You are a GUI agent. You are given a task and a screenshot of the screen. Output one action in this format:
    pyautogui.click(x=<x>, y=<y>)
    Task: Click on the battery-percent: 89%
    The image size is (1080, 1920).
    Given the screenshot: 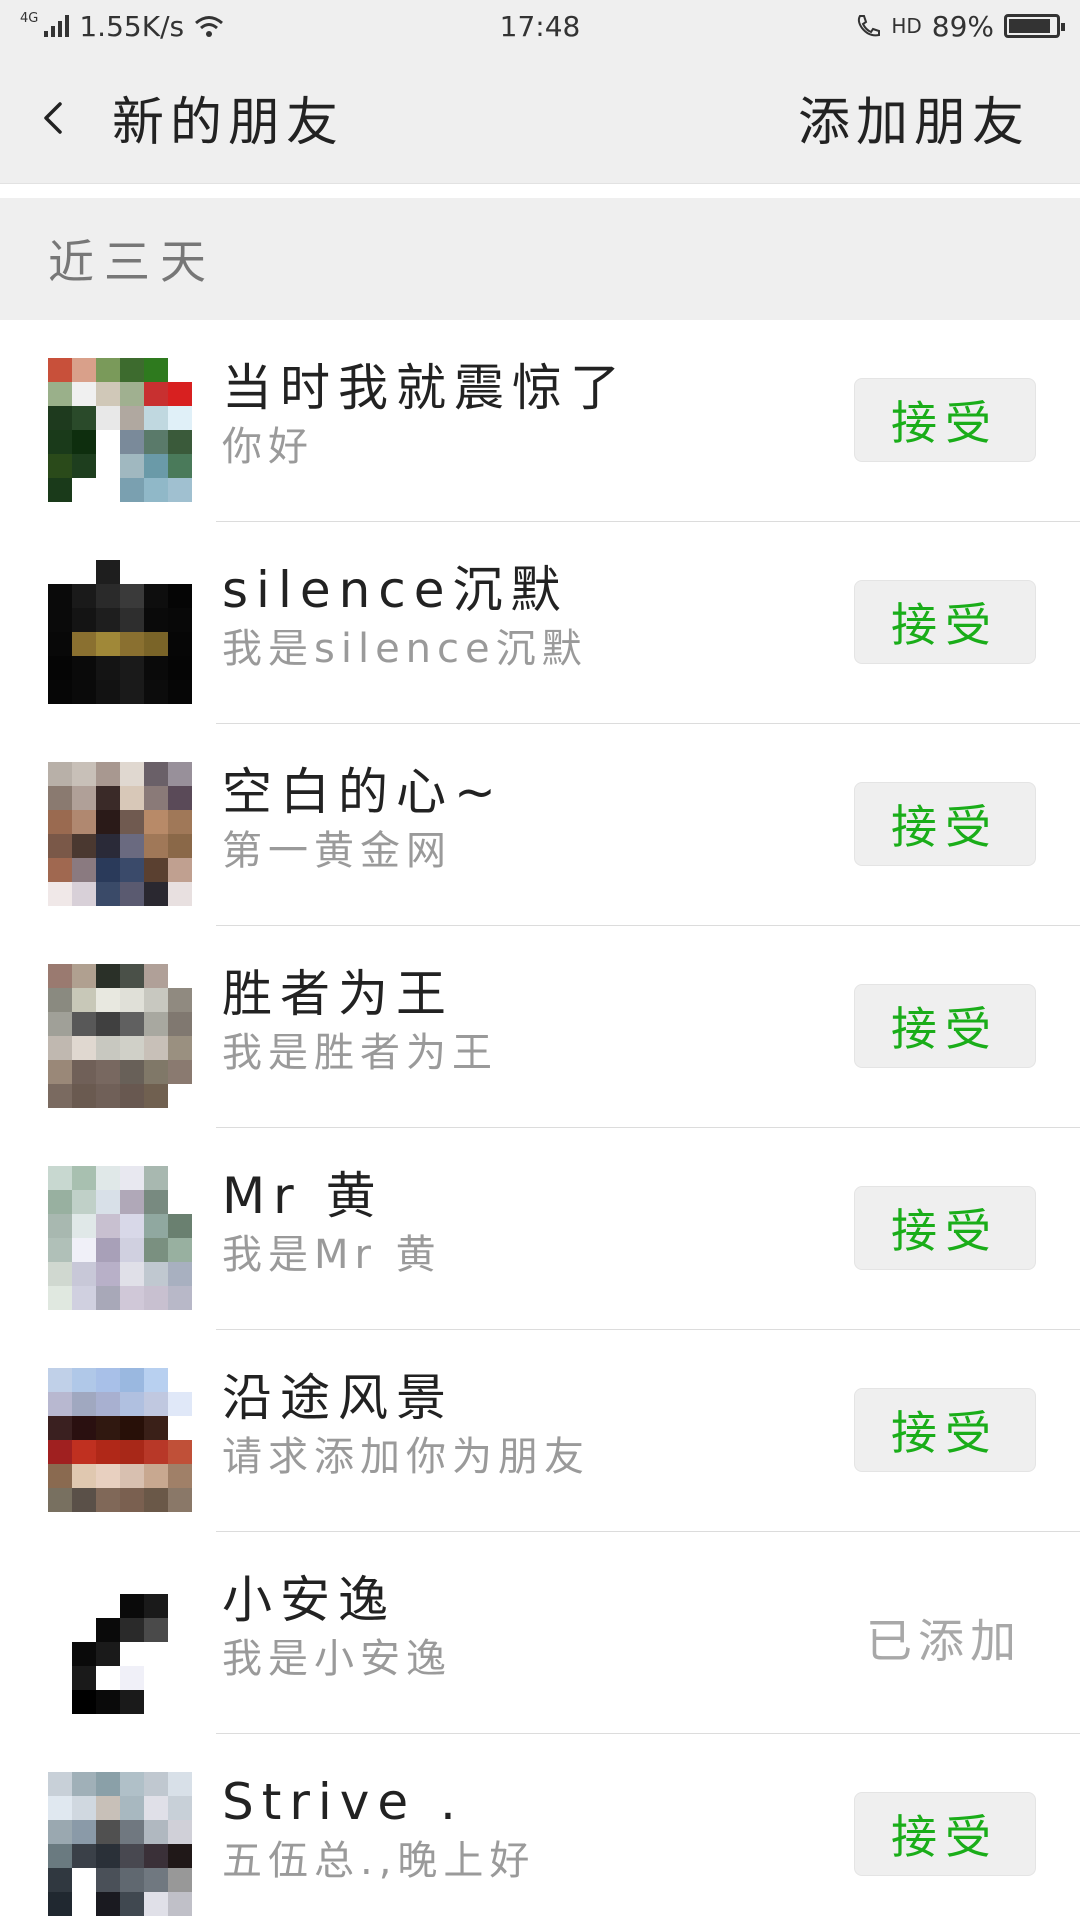 What is the action you would take?
    pyautogui.click(x=962, y=26)
    